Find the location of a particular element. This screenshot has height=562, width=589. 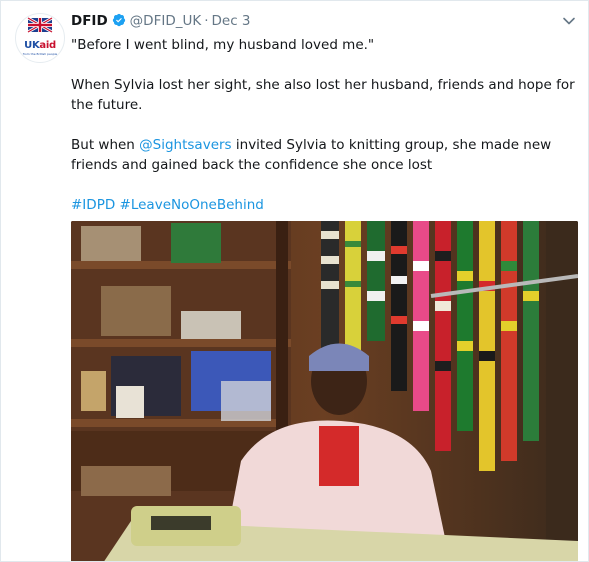

avatar-subtext: from the British people is located at coordinates (40, 54).